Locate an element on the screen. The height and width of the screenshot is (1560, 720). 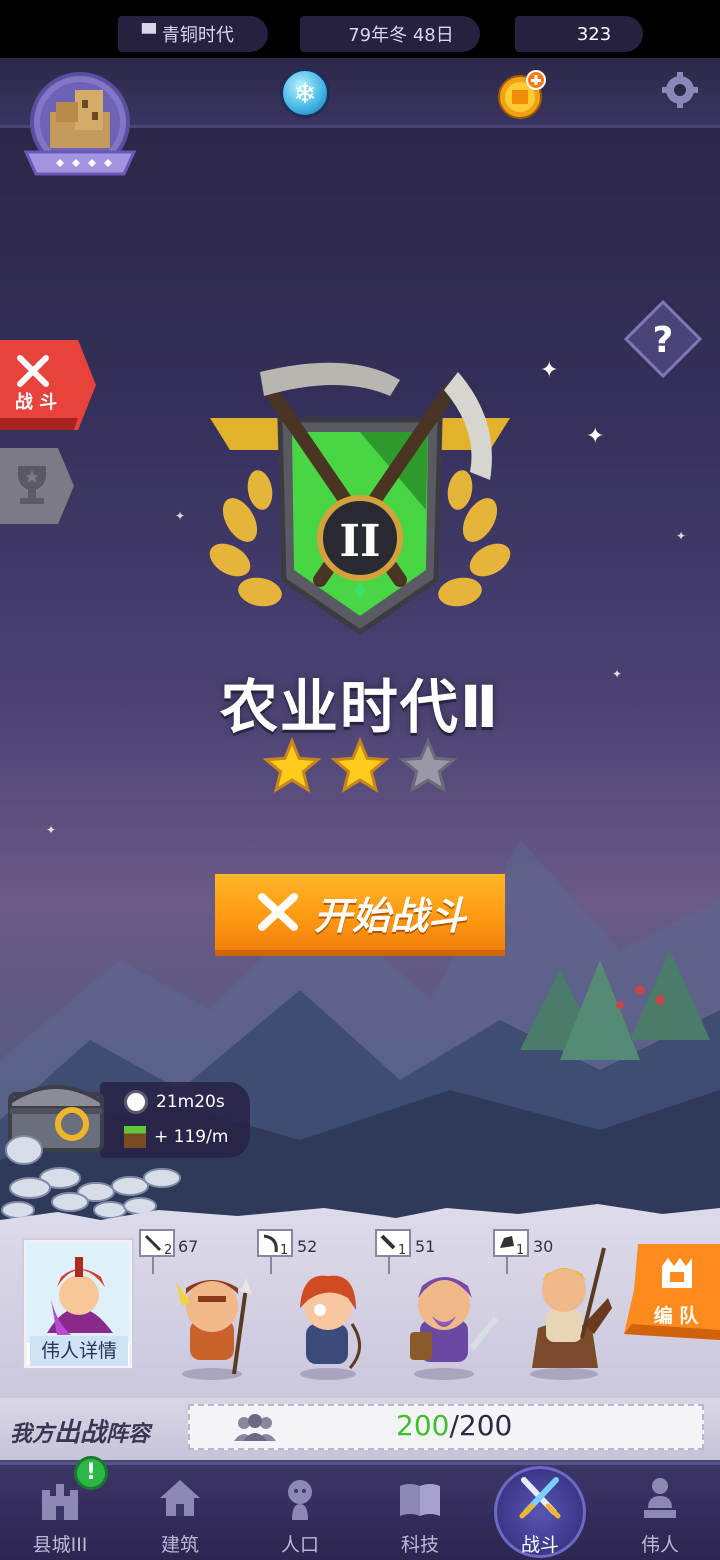
population-max: /200 is located at coordinates (481, 1425).